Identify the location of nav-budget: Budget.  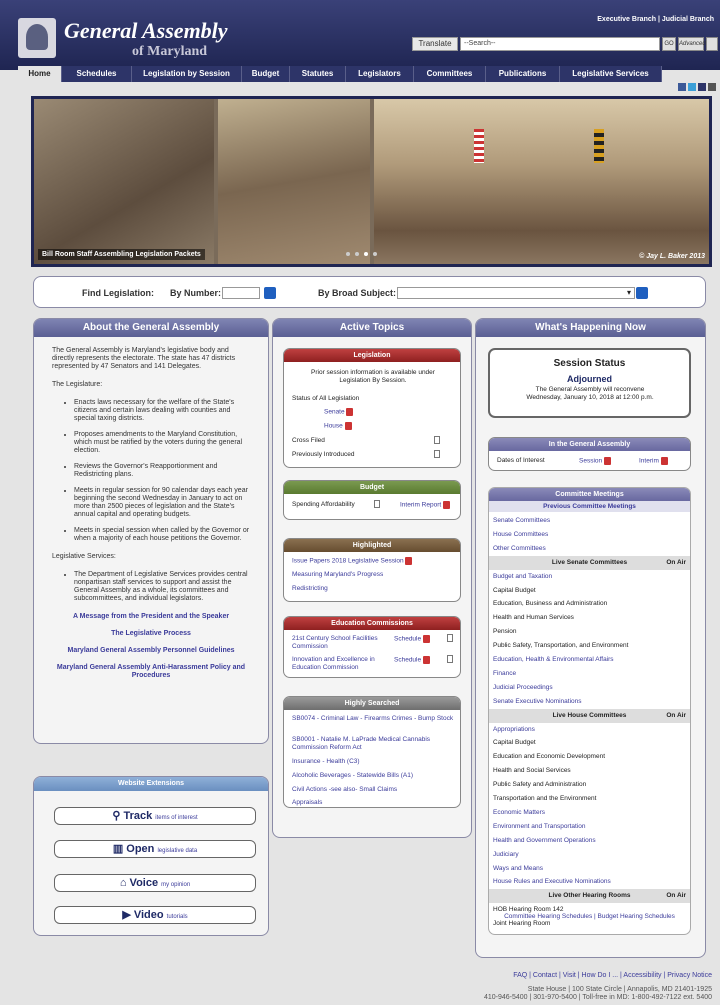
(266, 74).